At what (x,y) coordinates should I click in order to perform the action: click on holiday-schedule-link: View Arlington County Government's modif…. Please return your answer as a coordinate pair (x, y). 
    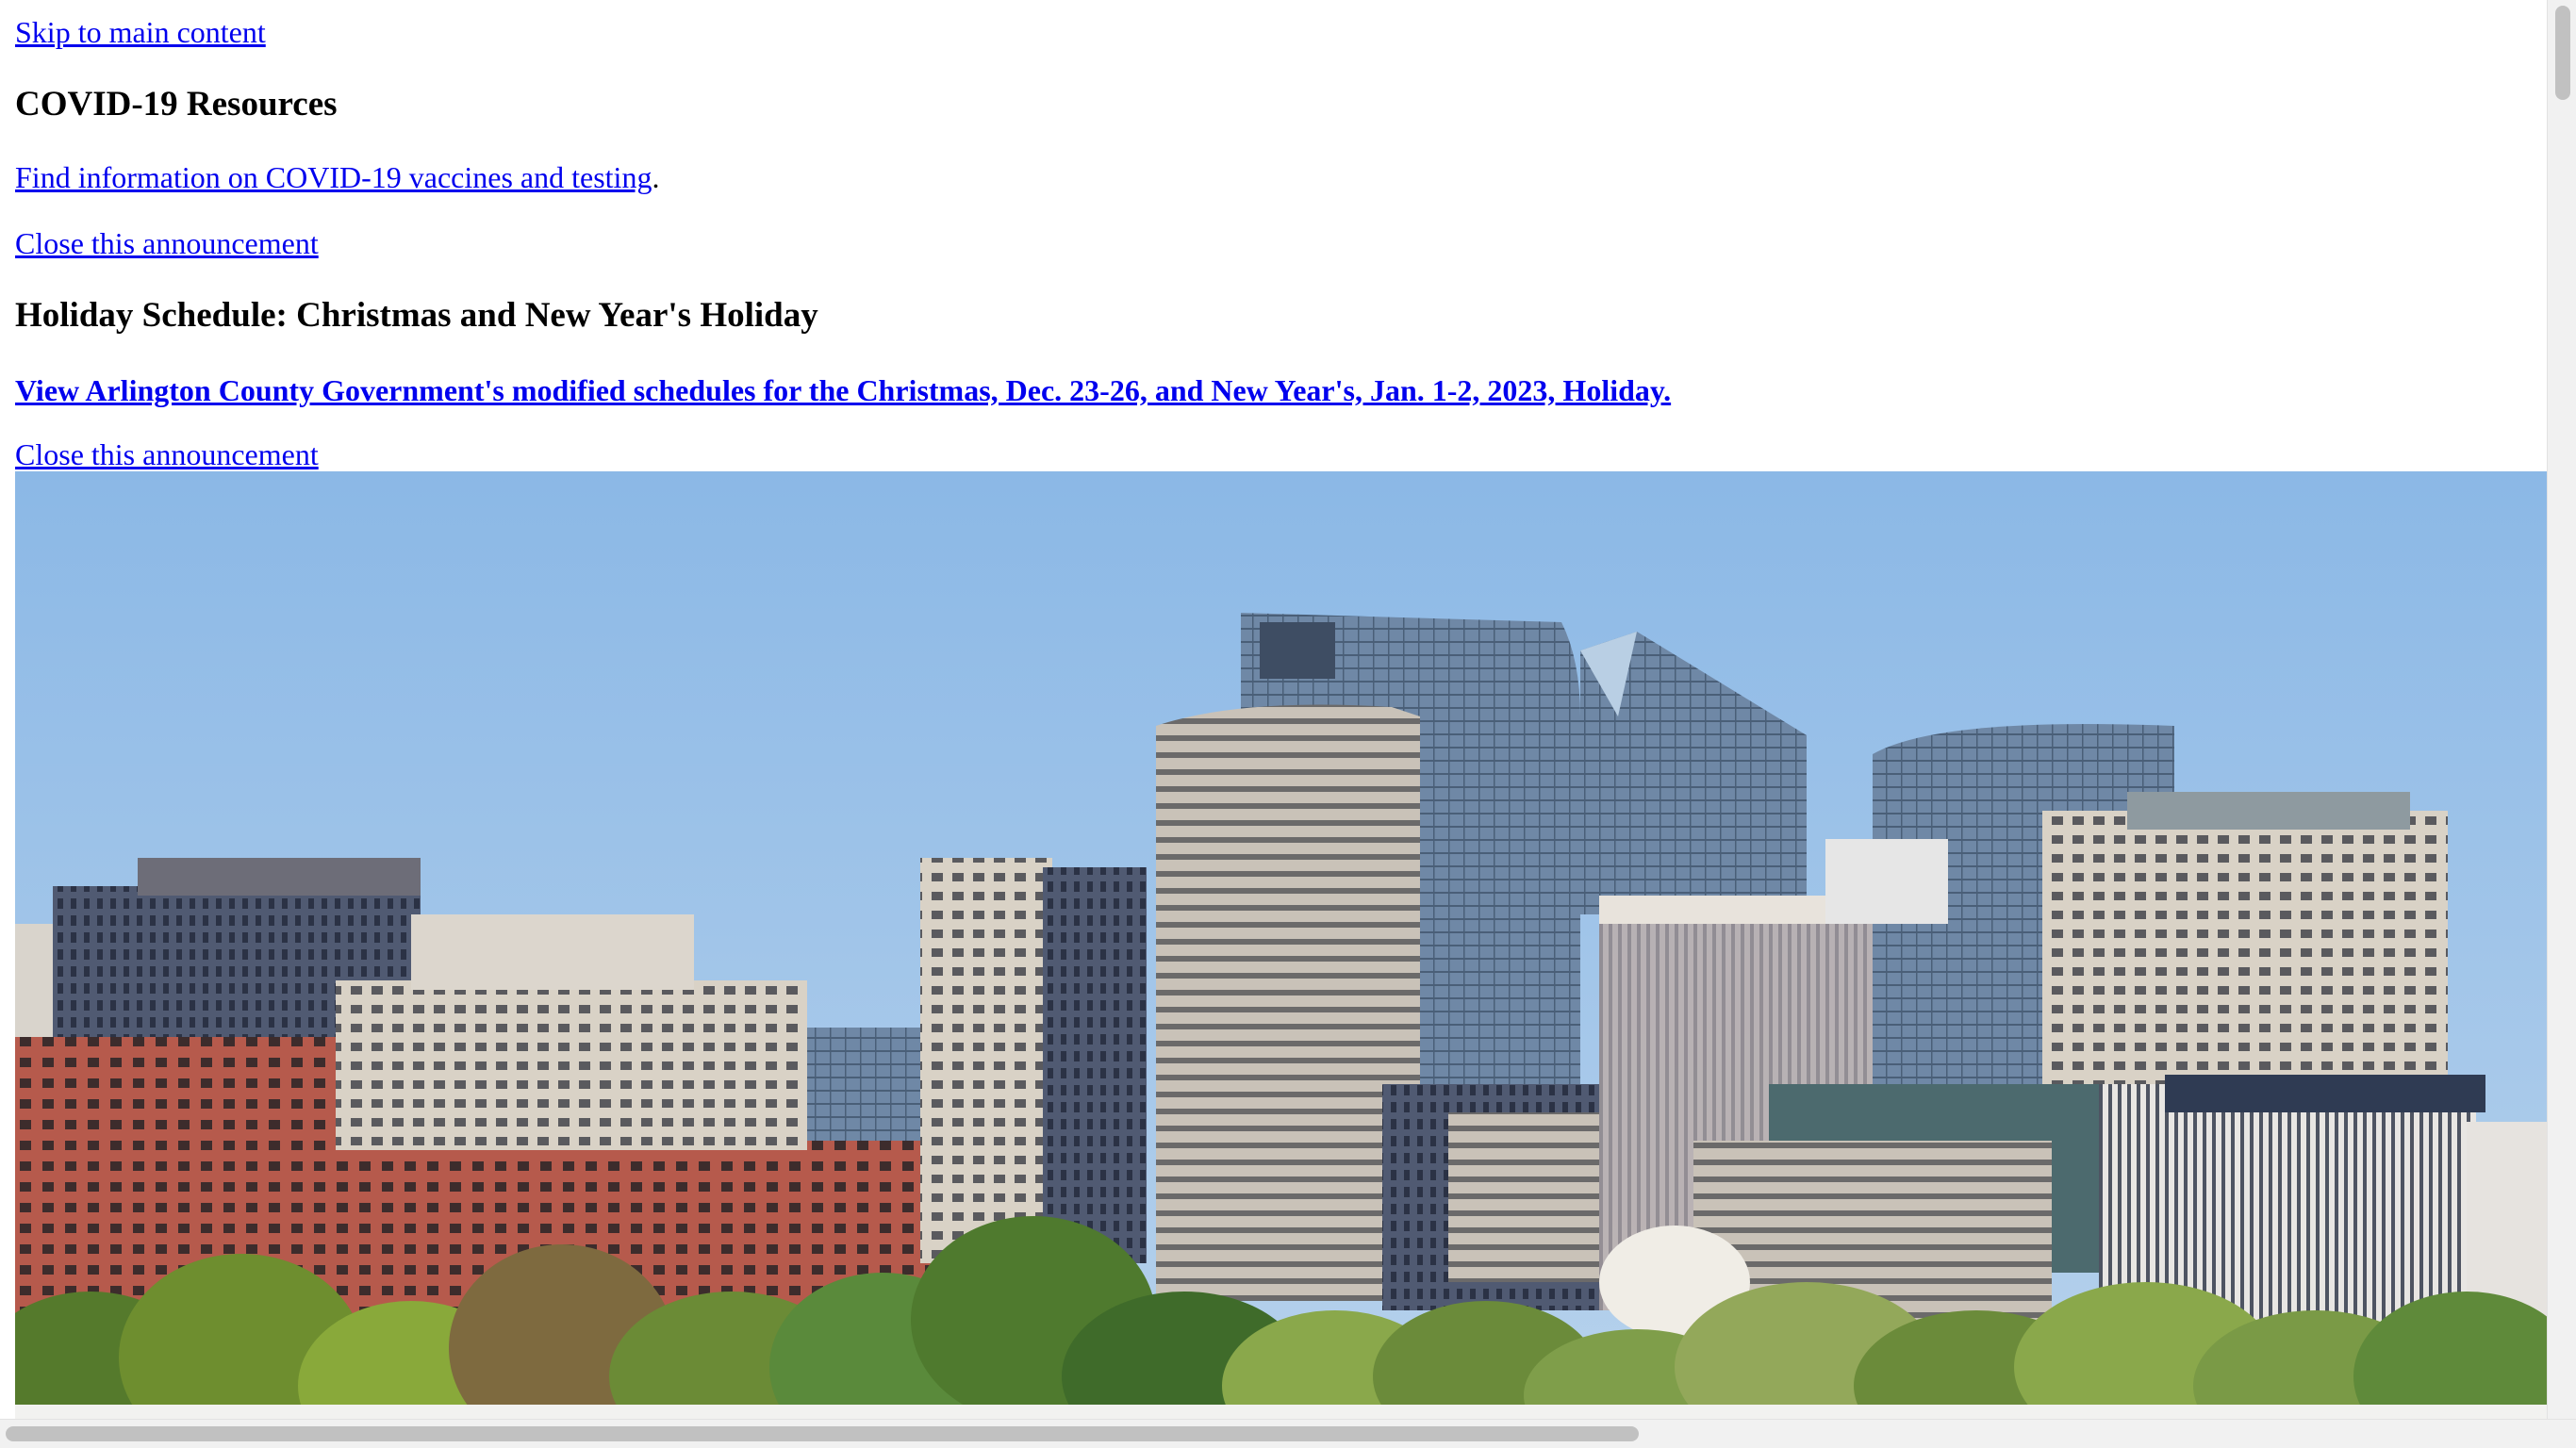
    Looking at the image, I should click on (843, 390).